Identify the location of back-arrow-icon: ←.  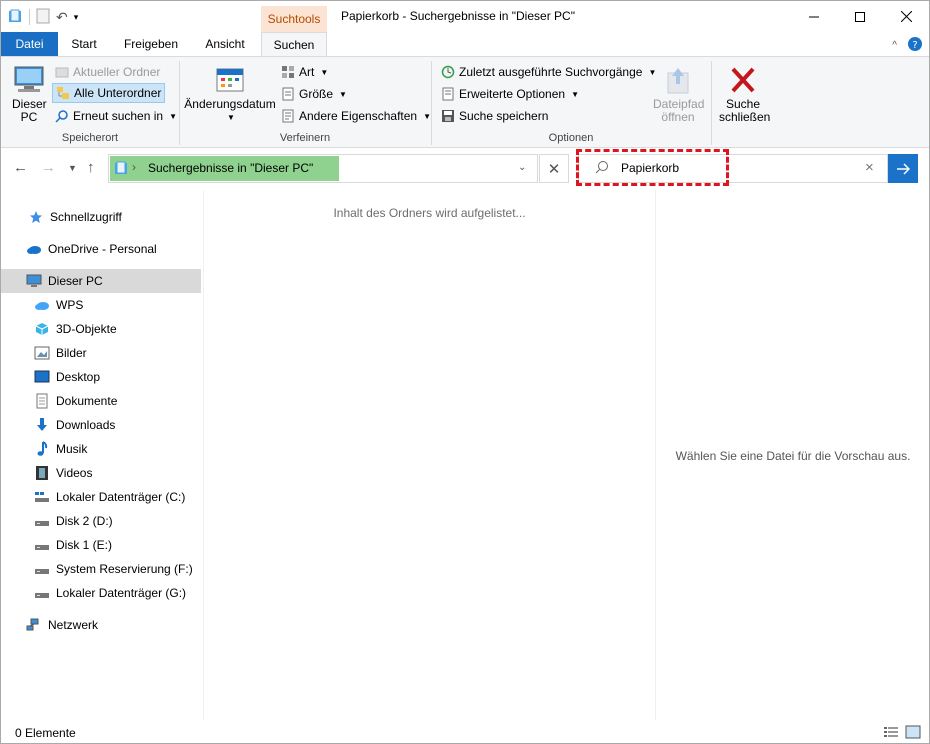
(20, 167).